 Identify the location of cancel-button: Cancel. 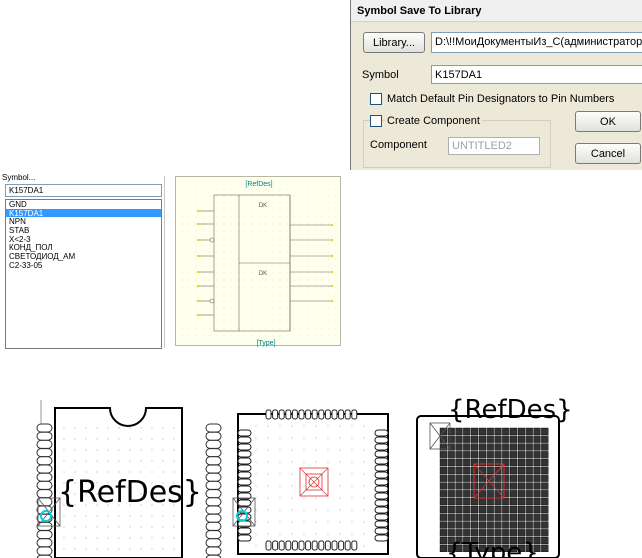
(608, 153).